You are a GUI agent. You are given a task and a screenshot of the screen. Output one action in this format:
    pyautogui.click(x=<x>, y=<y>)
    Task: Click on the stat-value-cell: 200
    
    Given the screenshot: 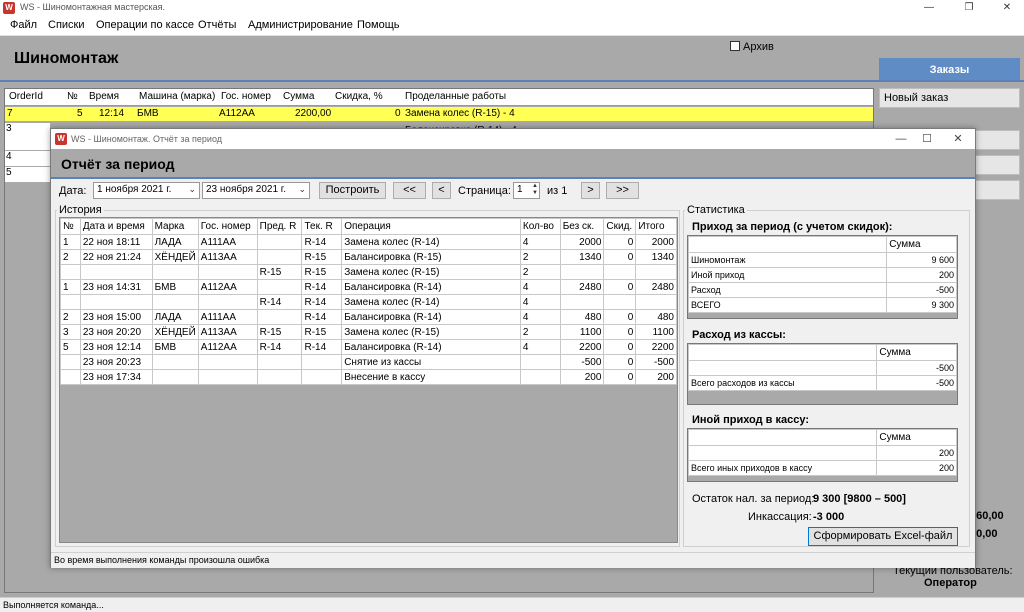 What is the action you would take?
    pyautogui.click(x=916, y=468)
    